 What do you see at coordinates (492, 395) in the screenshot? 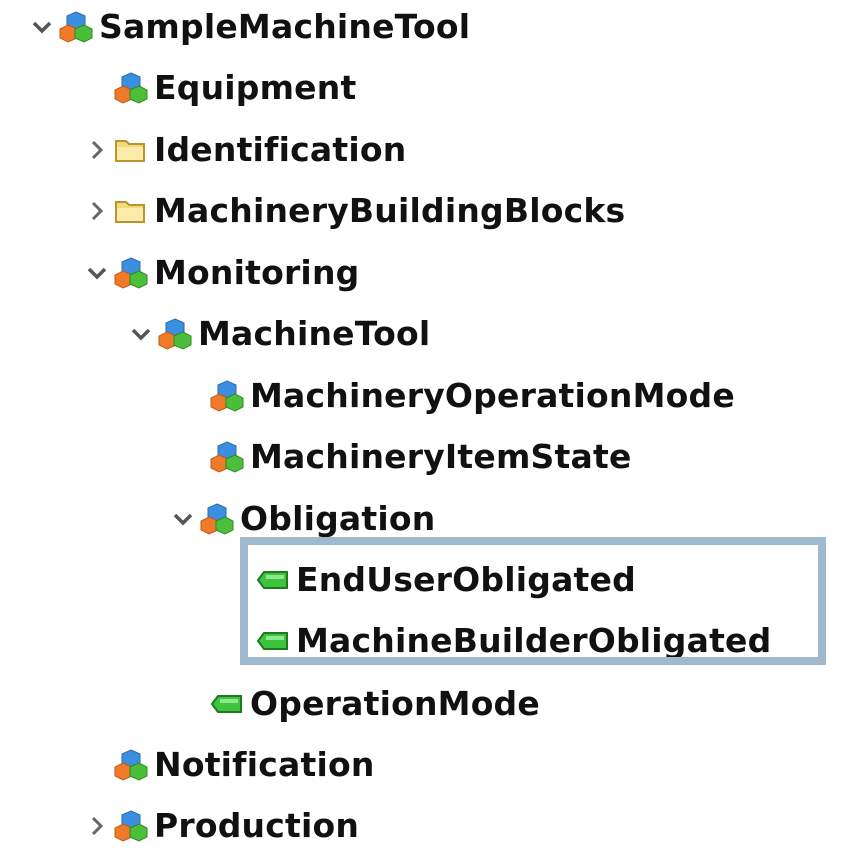
I see `tree-item-label: MachineryOperationMode` at bounding box center [492, 395].